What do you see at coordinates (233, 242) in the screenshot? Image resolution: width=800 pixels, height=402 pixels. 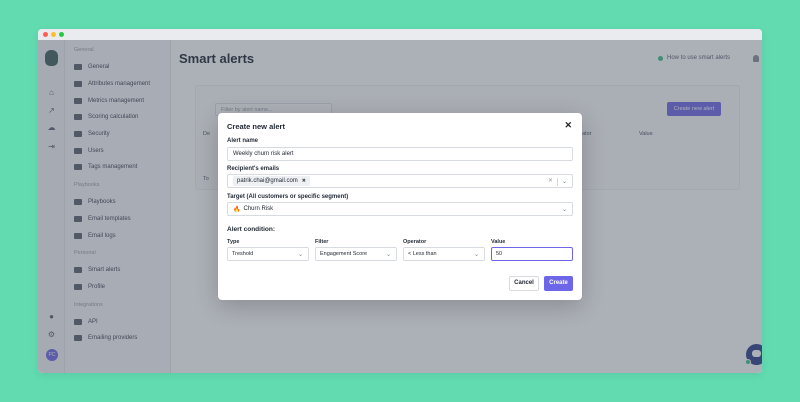 I see `type-label: Type` at bounding box center [233, 242].